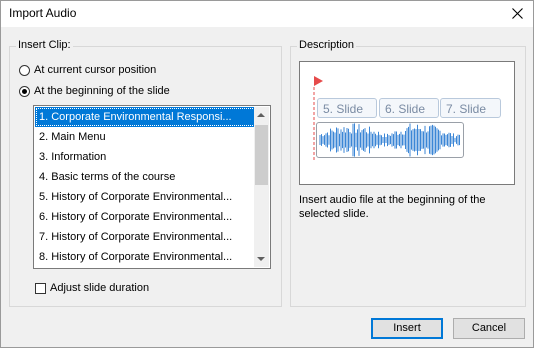  Describe the element at coordinates (261, 155) in the screenshot. I see `scroll-thumb` at that location.